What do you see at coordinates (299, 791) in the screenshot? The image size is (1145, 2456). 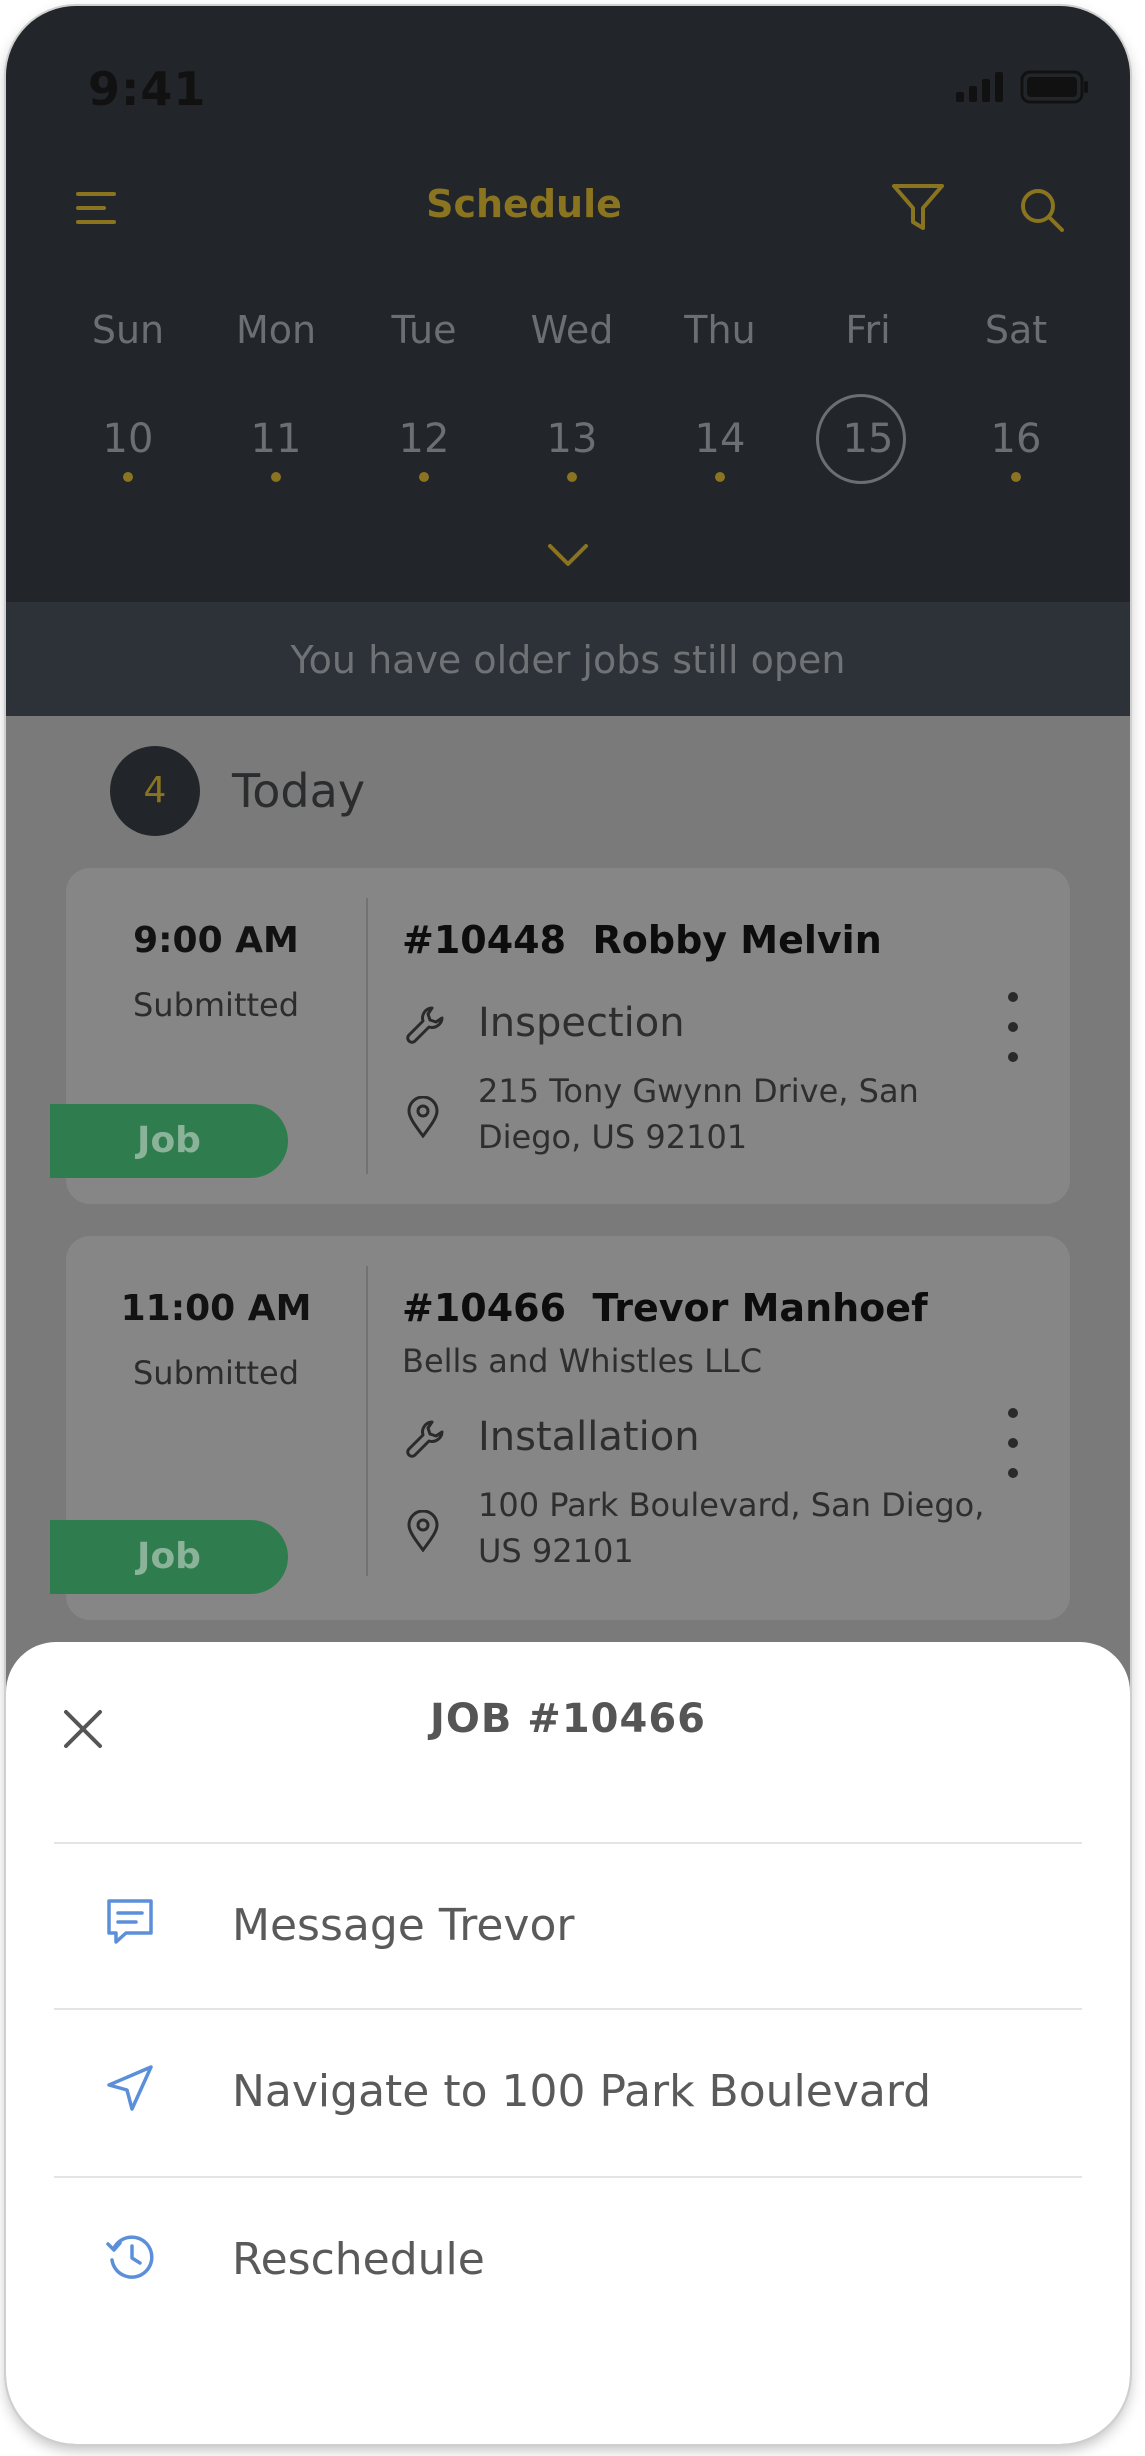 I see `today-label: Today` at bounding box center [299, 791].